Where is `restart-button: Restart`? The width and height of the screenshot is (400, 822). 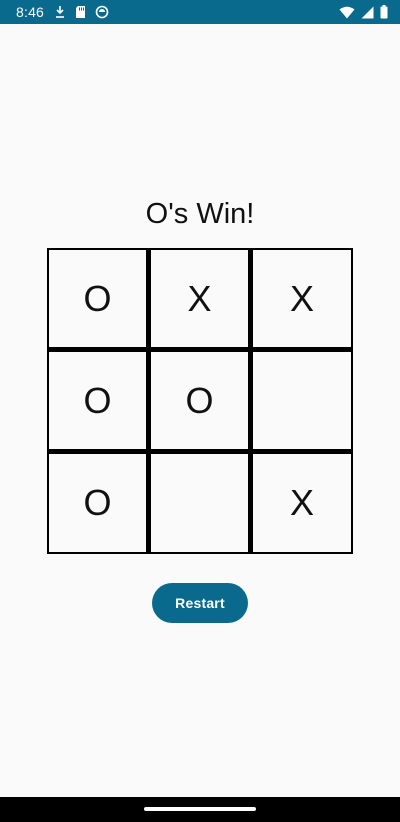 restart-button: Restart is located at coordinates (200, 603).